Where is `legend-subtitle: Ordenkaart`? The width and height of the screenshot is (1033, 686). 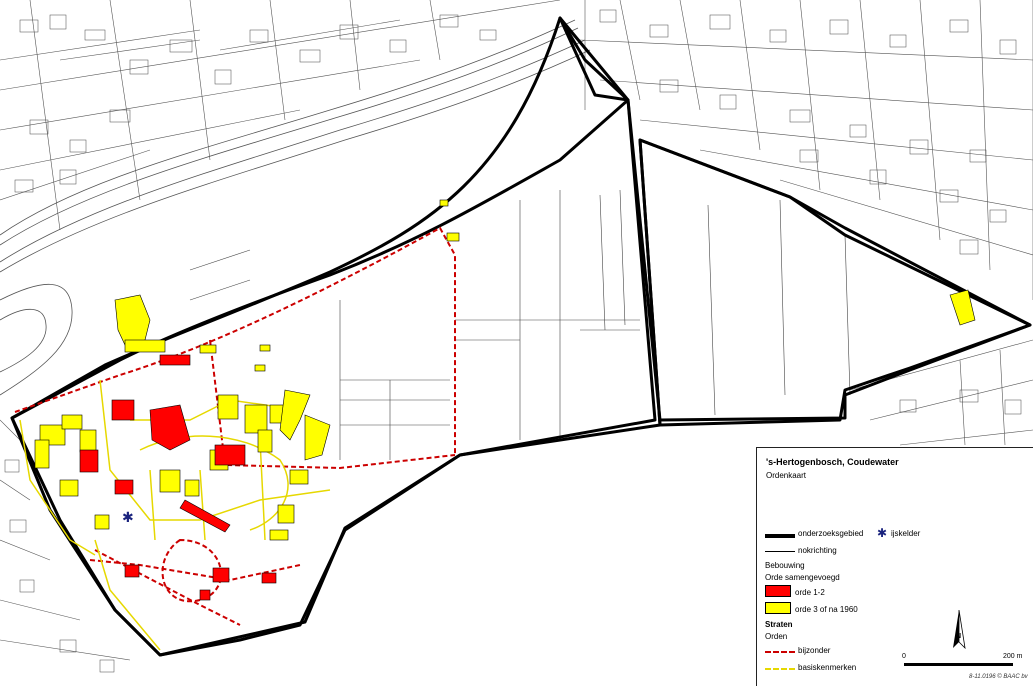 legend-subtitle: Ordenkaart is located at coordinates (786, 475).